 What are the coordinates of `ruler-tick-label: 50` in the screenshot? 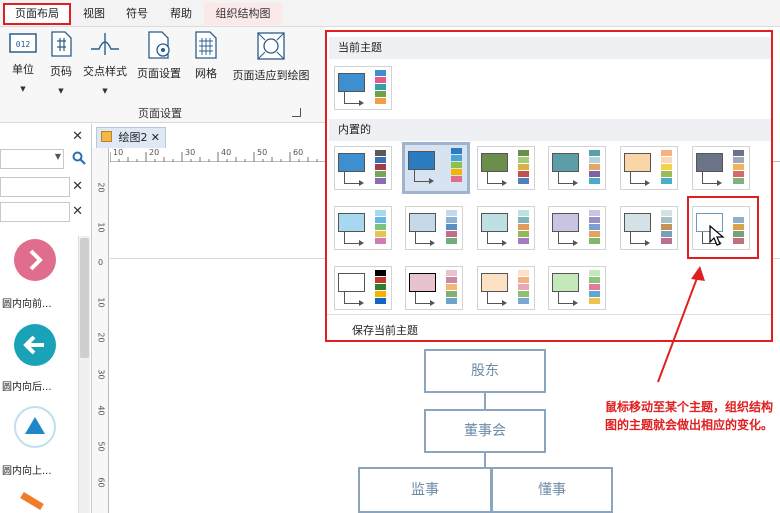 It's located at (262, 152).